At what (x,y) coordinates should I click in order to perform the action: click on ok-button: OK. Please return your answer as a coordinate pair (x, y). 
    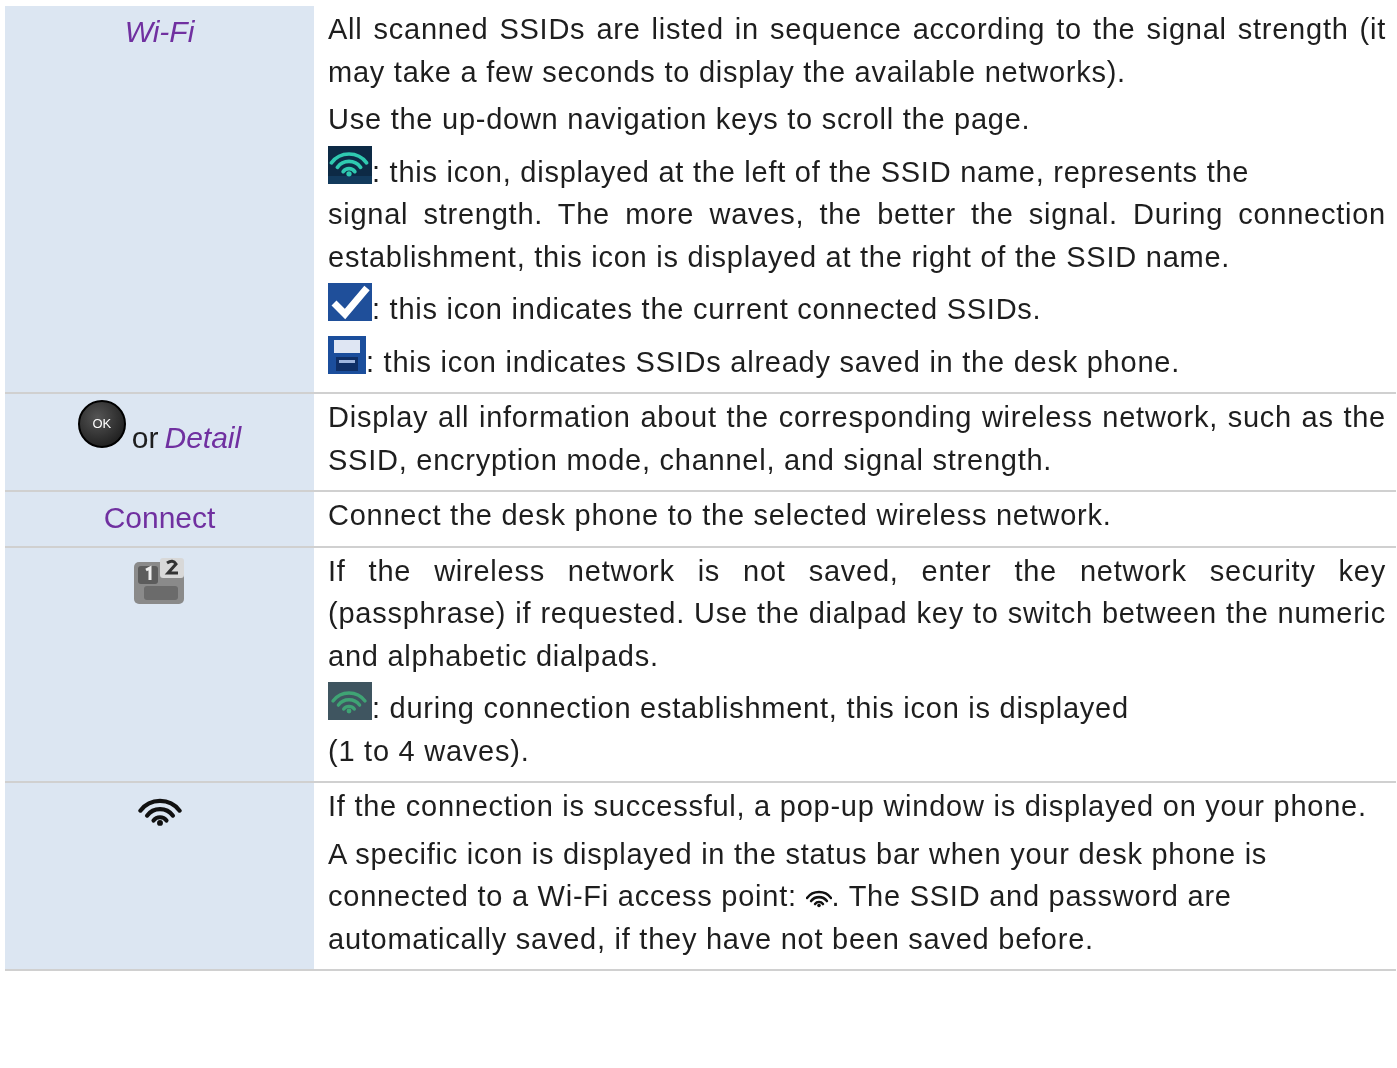
    Looking at the image, I should click on (101, 424).